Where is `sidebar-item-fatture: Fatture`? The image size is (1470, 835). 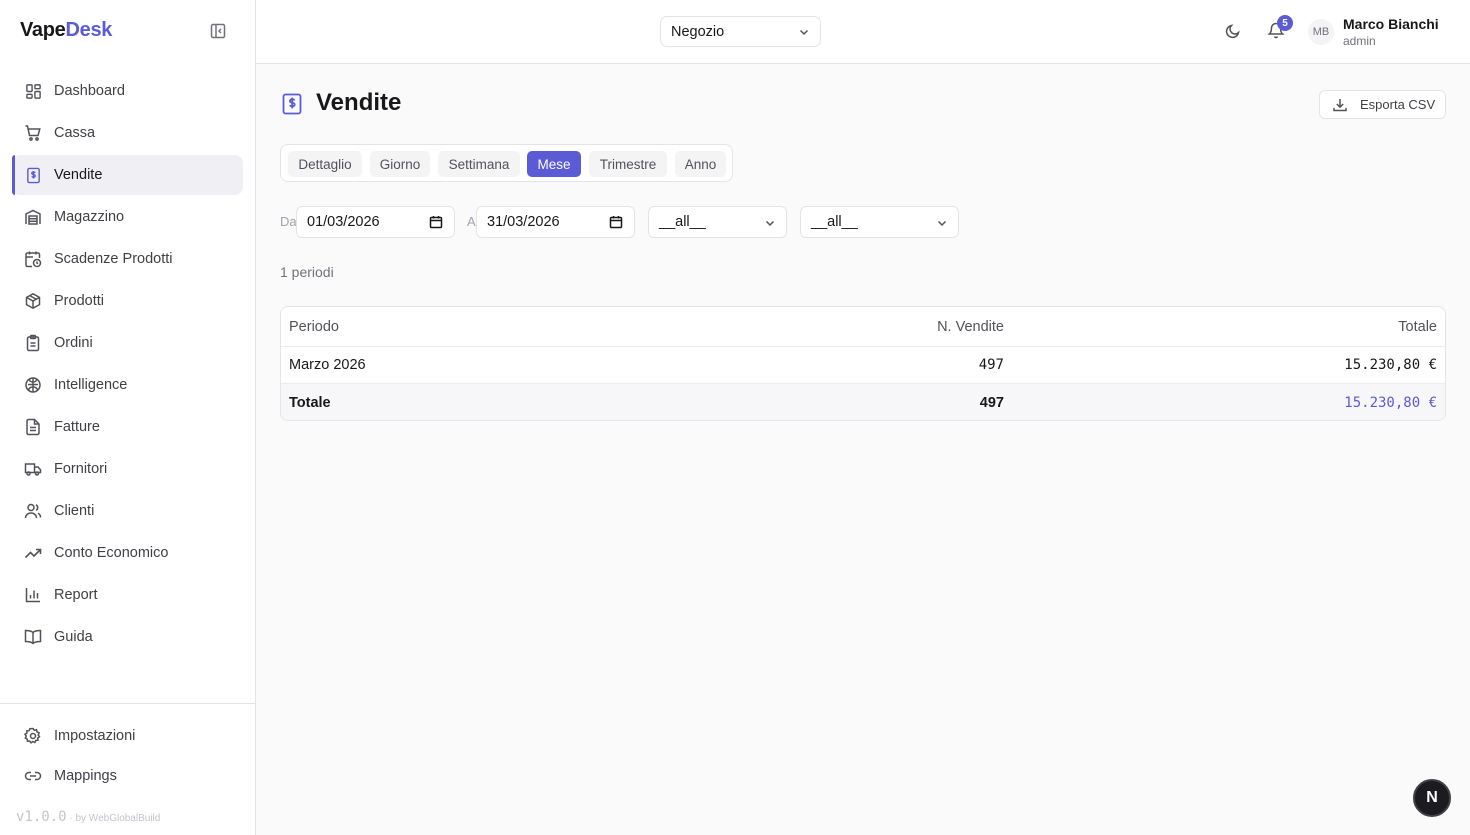 sidebar-item-fatture: Fatture is located at coordinates (127, 427).